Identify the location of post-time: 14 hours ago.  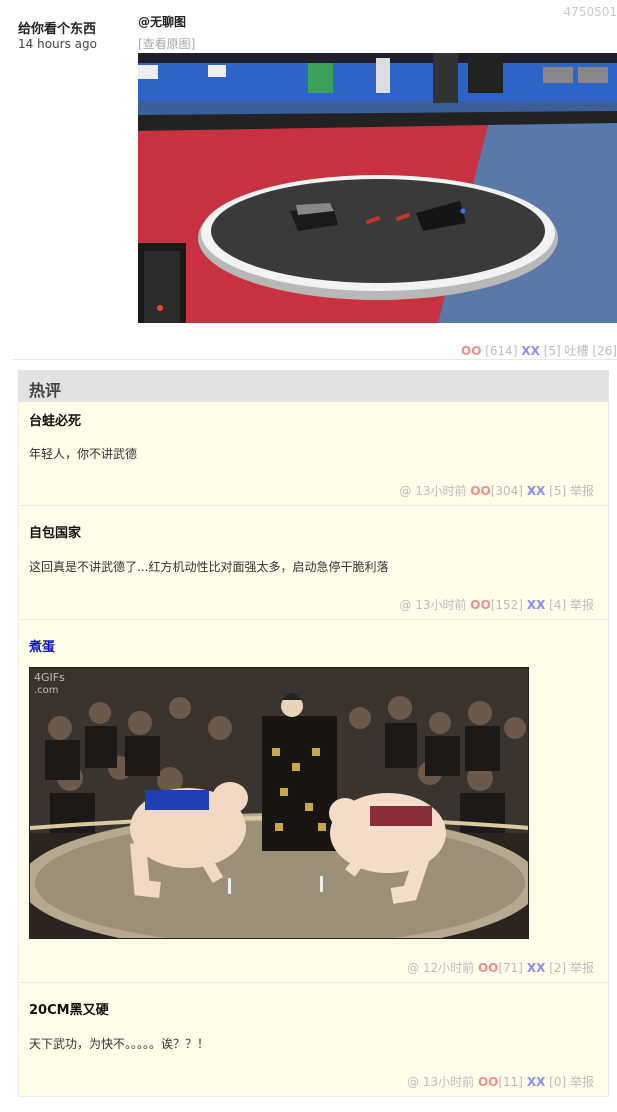
(57, 44).